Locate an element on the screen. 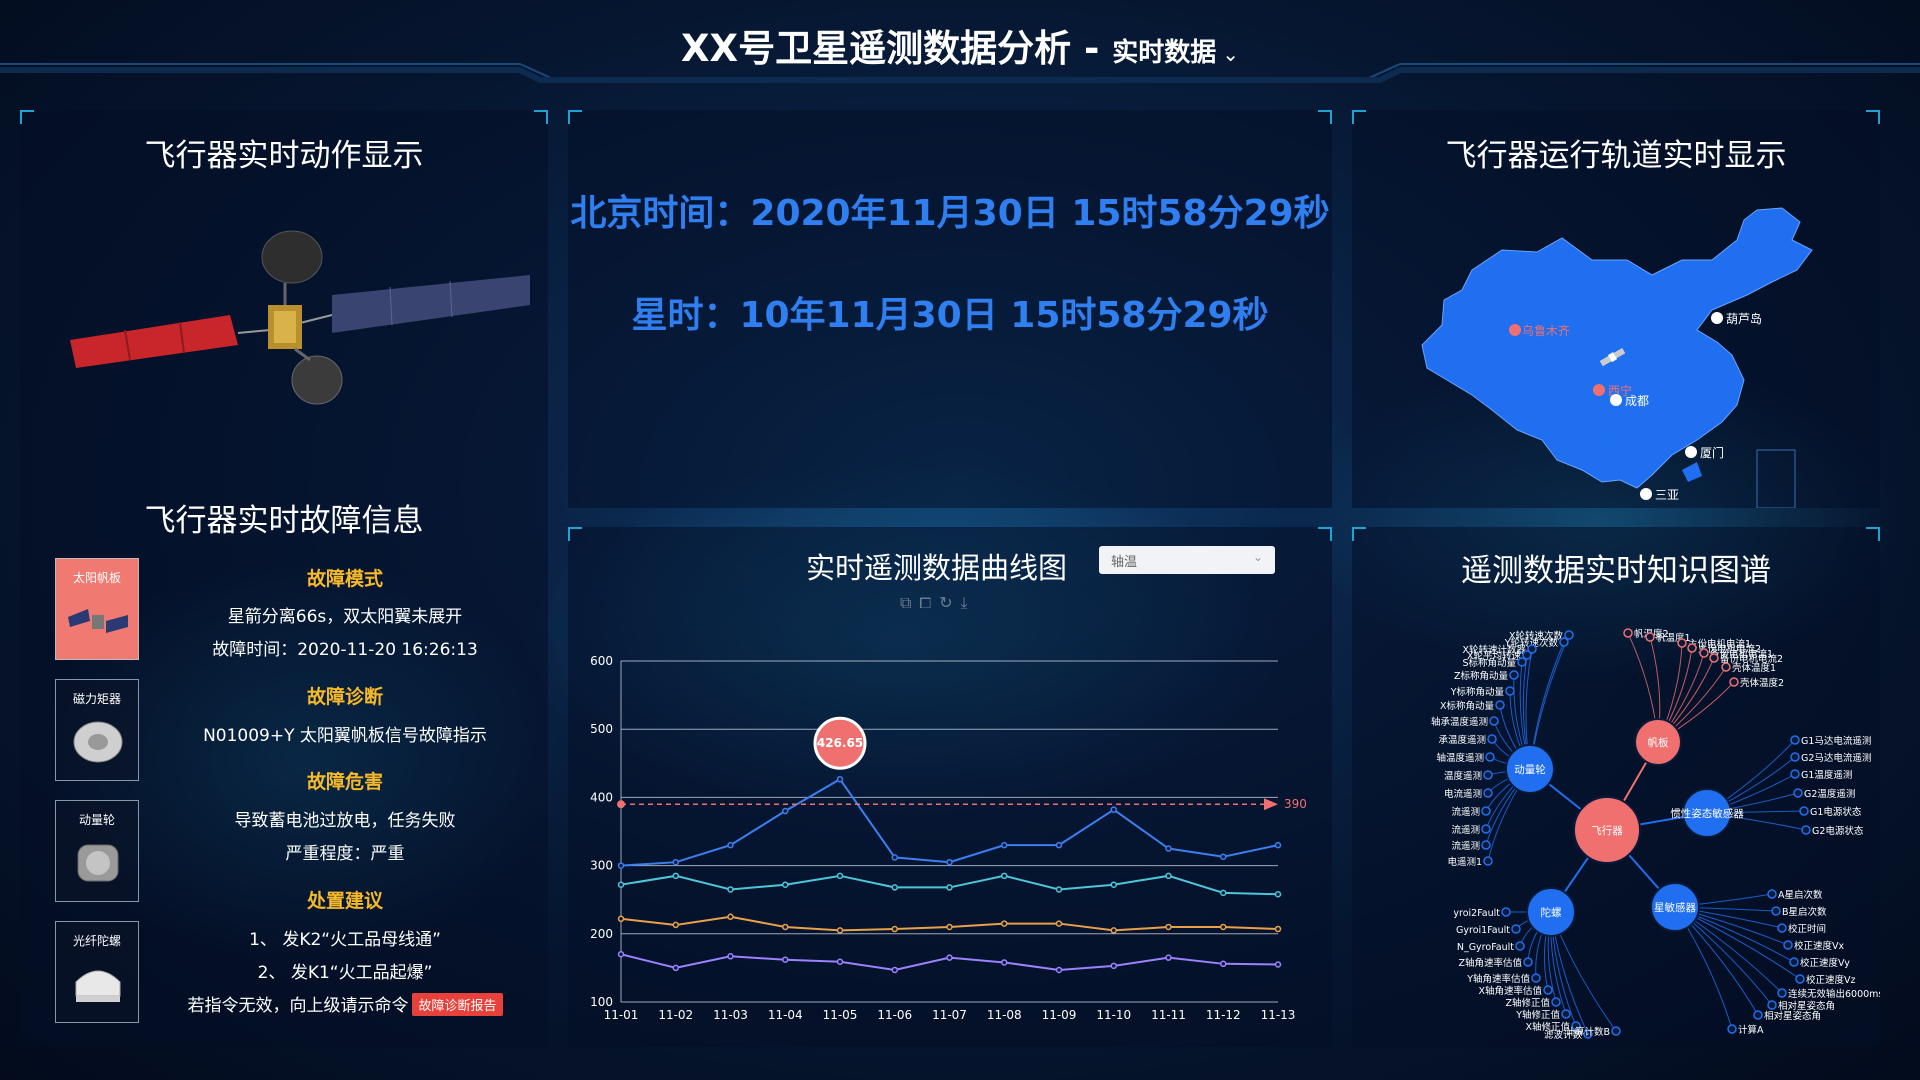  city-marker-chengdu is located at coordinates (1616, 400).